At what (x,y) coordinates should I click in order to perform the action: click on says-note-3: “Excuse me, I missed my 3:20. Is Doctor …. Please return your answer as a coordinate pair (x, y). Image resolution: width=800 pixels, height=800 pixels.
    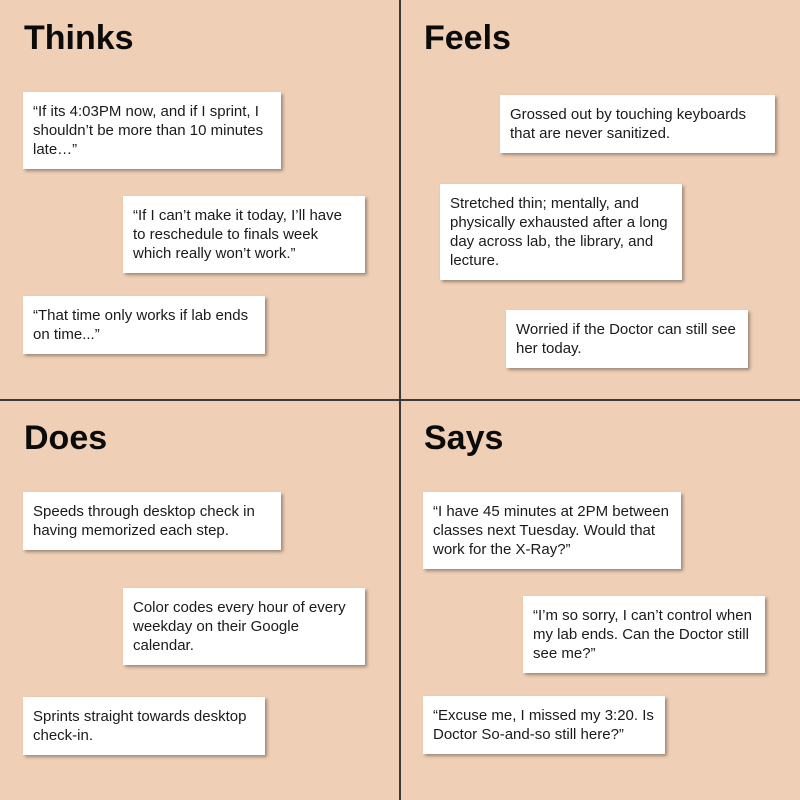
    Looking at the image, I should click on (544, 725).